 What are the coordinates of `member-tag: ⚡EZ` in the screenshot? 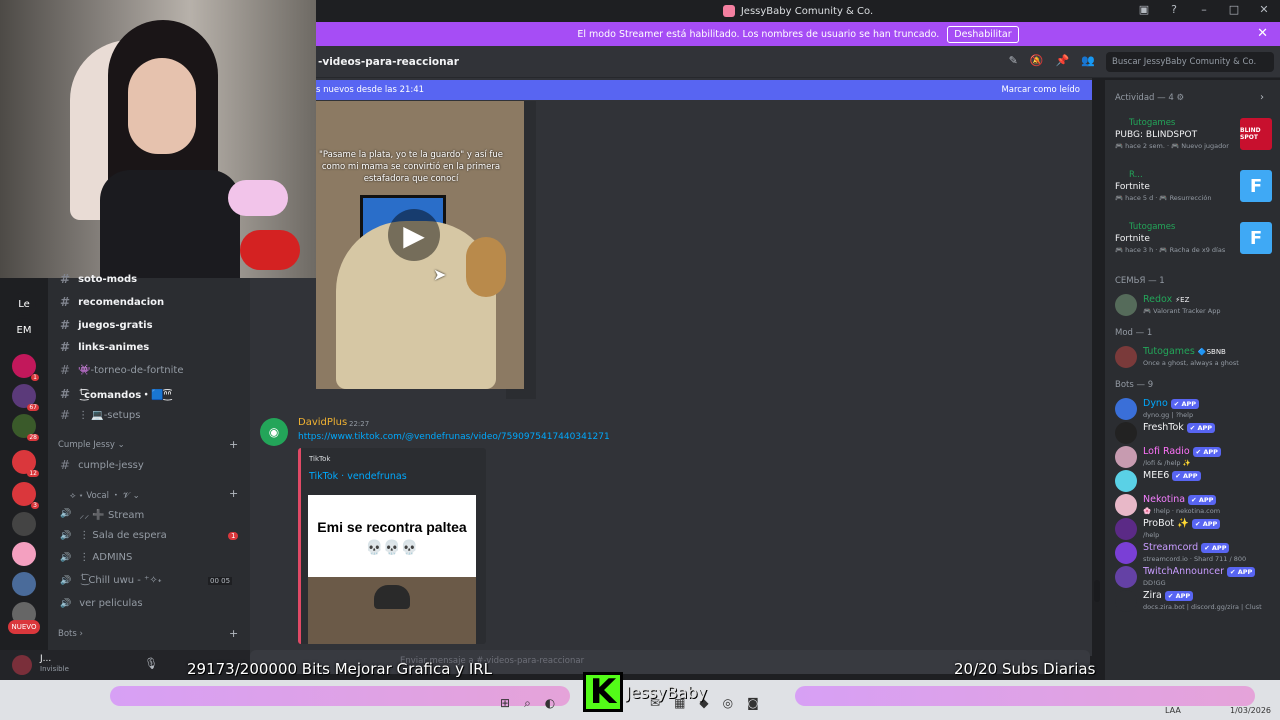 It's located at (1182, 300).